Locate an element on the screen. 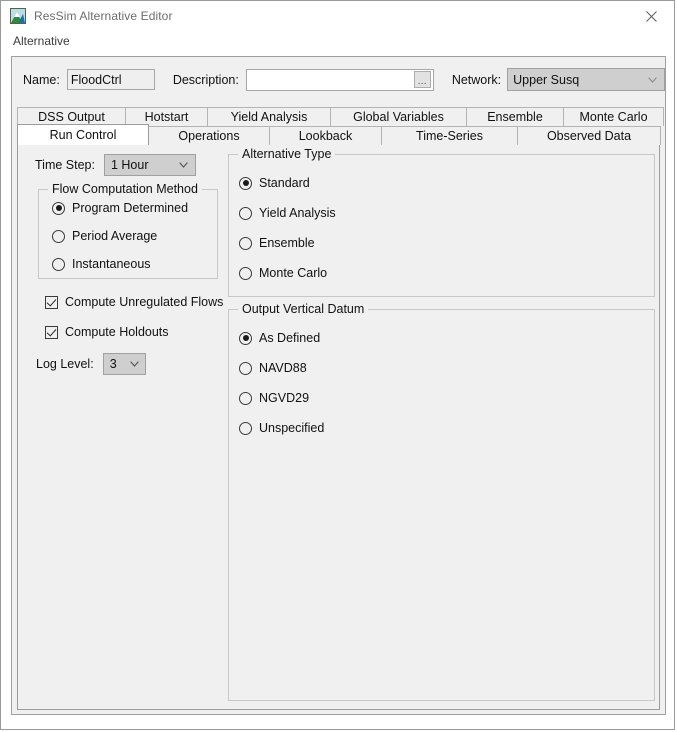 The image size is (677, 732). radio-label: Monte Carlo is located at coordinates (293, 273).